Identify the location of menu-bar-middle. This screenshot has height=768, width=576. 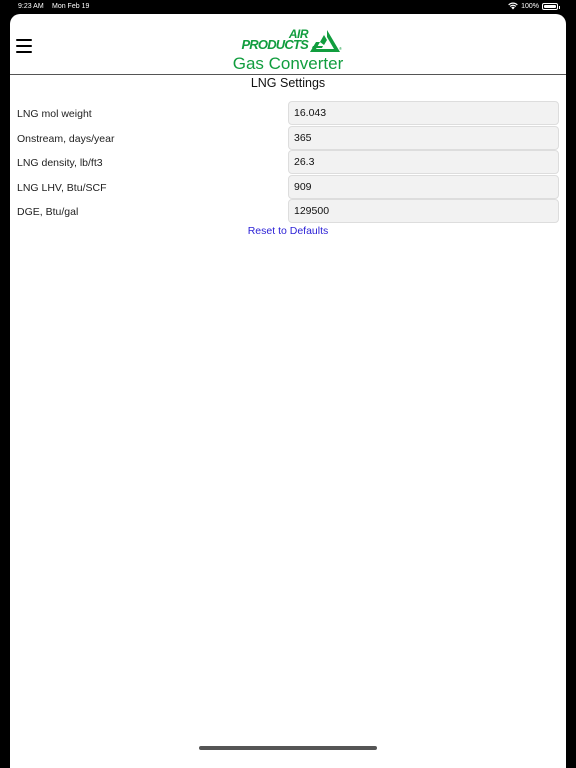
(24, 46).